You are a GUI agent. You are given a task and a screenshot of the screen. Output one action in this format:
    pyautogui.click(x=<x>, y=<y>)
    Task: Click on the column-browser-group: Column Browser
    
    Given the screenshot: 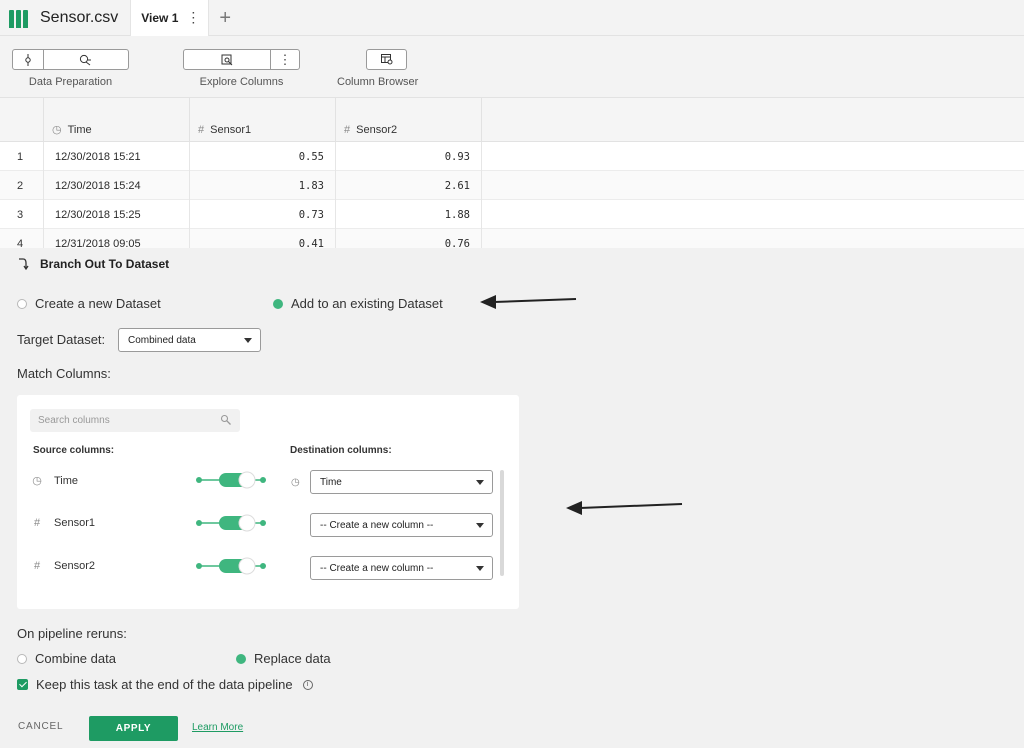 What is the action you would take?
    pyautogui.click(x=377, y=68)
    